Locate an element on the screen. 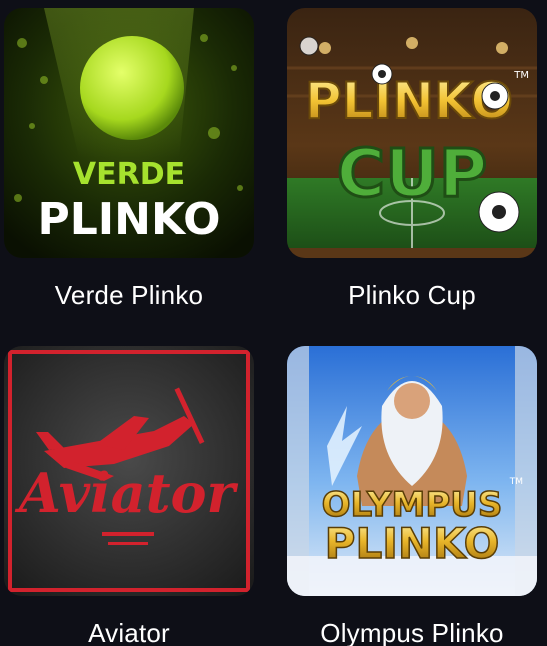 This screenshot has width=547, height=646. game-title: Aviator is located at coordinates (129, 632).